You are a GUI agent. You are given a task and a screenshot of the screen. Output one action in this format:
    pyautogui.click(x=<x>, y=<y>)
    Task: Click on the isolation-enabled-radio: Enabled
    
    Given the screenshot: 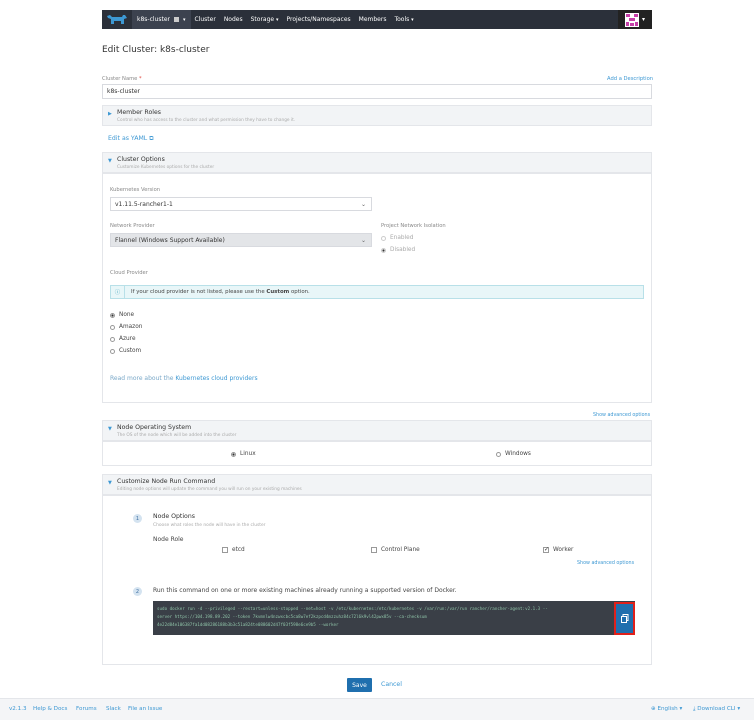 What is the action you would take?
    pyautogui.click(x=397, y=238)
    